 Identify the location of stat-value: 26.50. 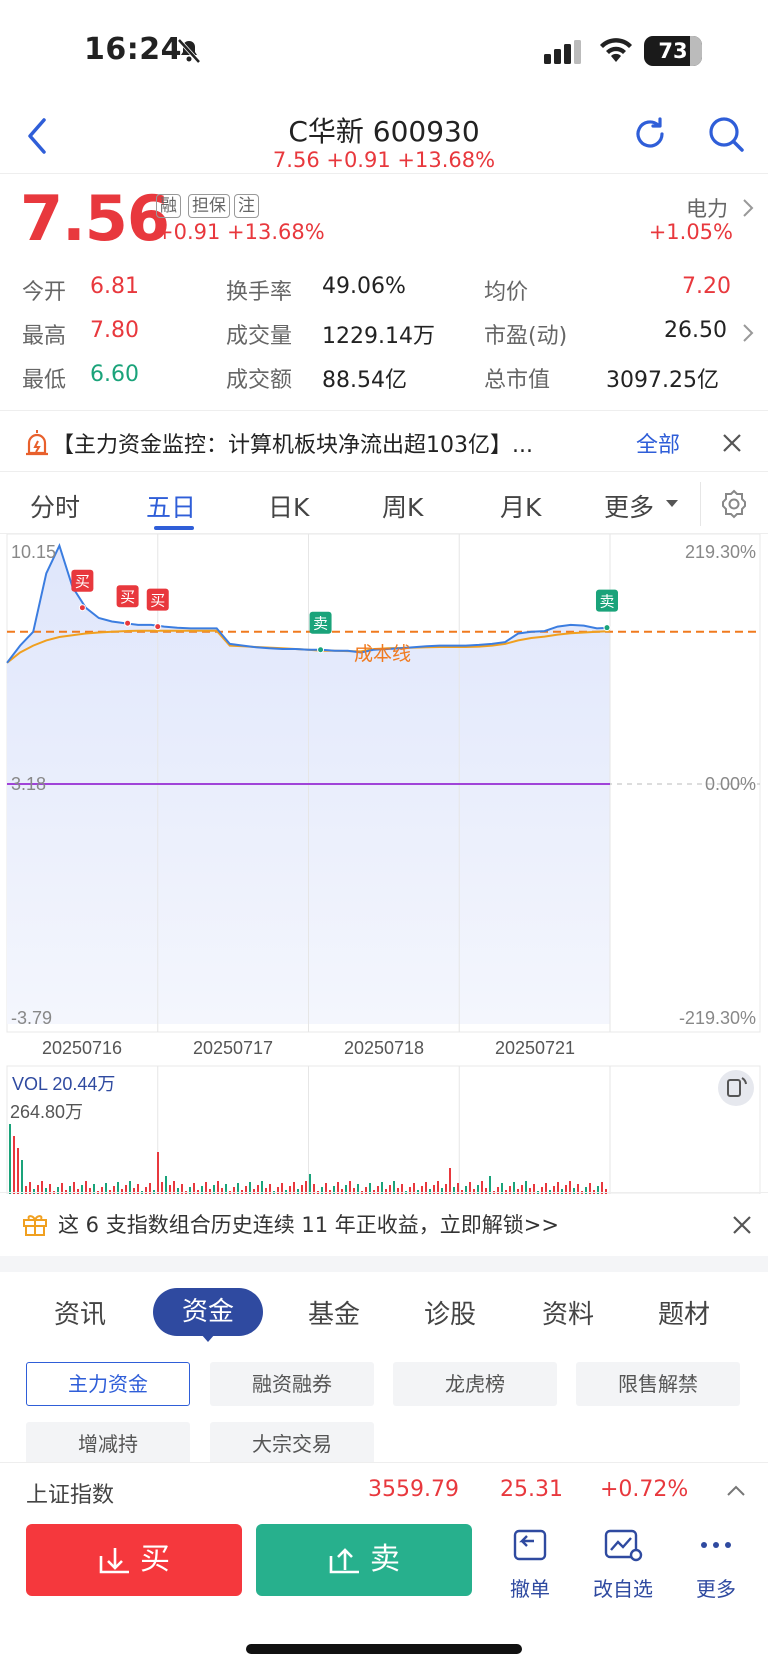
(695, 330).